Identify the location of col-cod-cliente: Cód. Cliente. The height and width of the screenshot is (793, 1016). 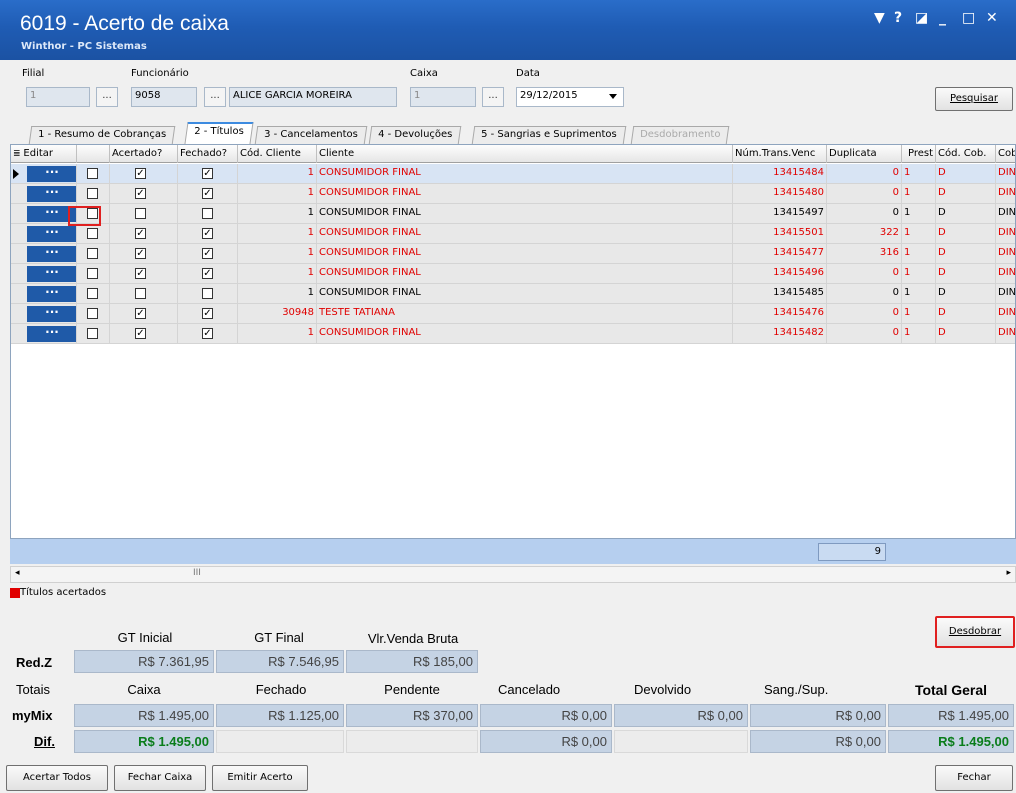
(277, 154).